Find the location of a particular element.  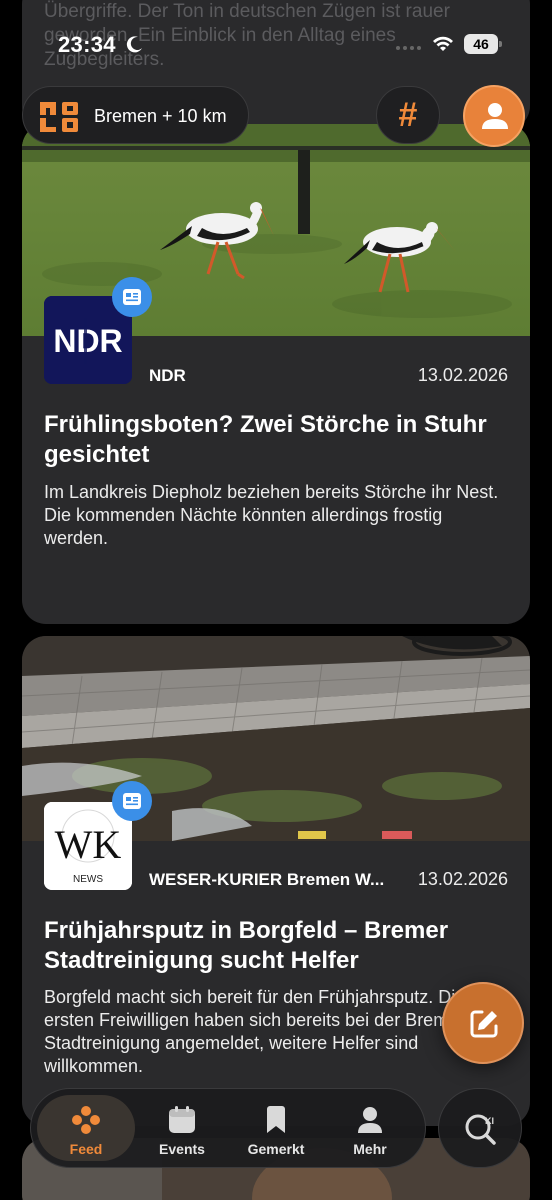

nav-more: Mehr is located at coordinates (370, 1128).